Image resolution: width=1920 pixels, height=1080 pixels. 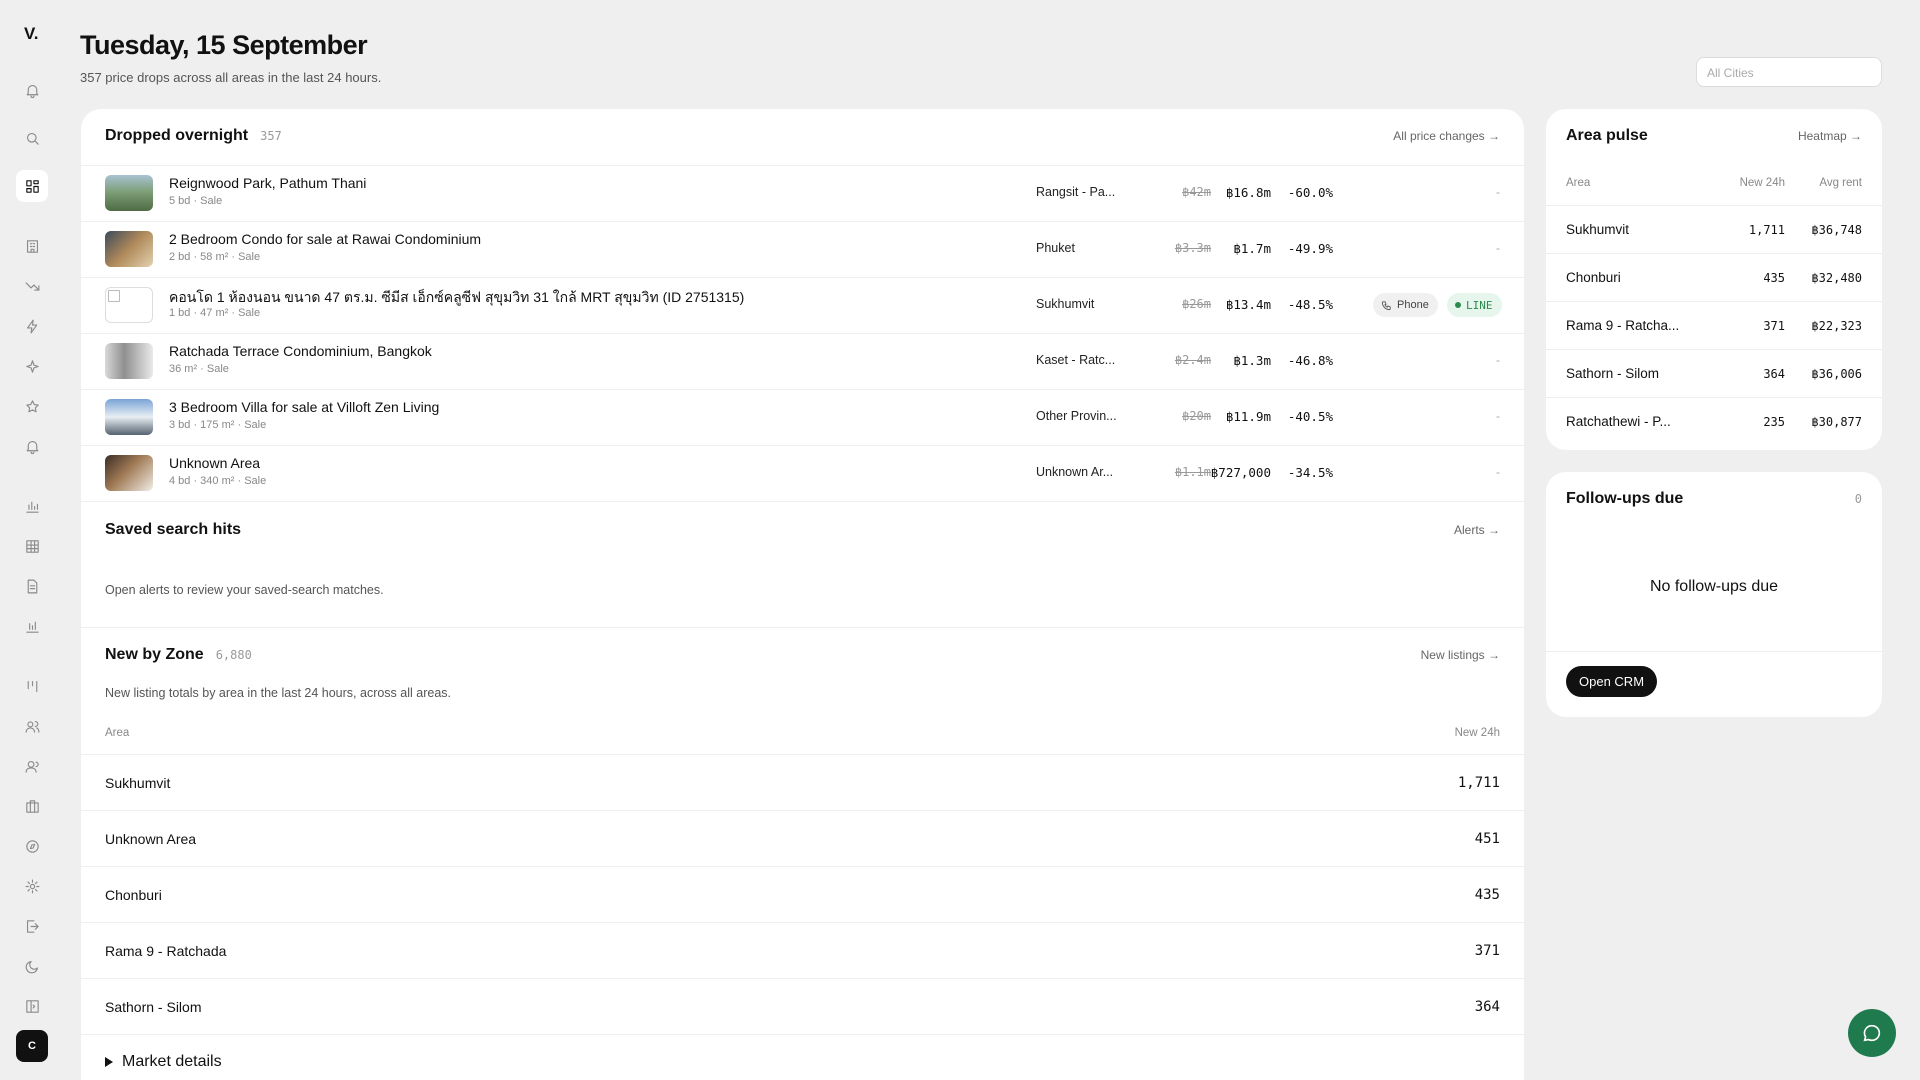 I want to click on followups-empty: No follow-ups due, so click(x=1714, y=586).